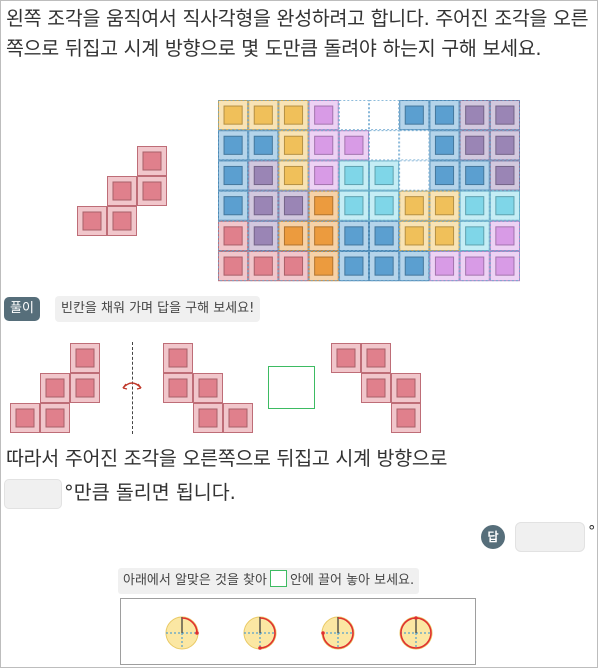 The width and height of the screenshot is (598, 668). What do you see at coordinates (278, 578) in the screenshot?
I see `drop-box-icon` at bounding box center [278, 578].